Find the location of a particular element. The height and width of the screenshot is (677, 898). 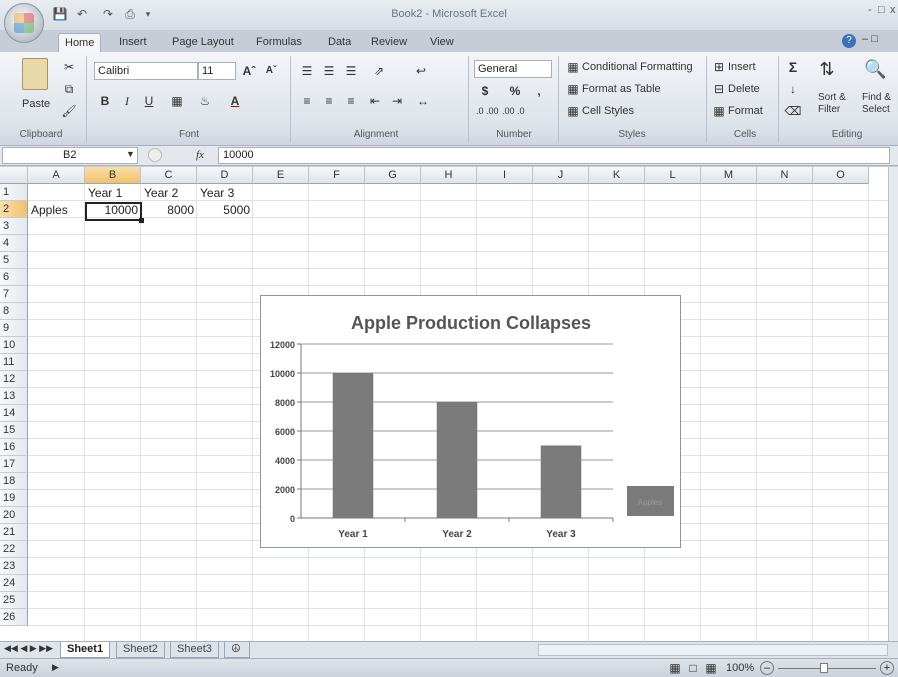

page-layout-view-icon: □ is located at coordinates (693, 668).